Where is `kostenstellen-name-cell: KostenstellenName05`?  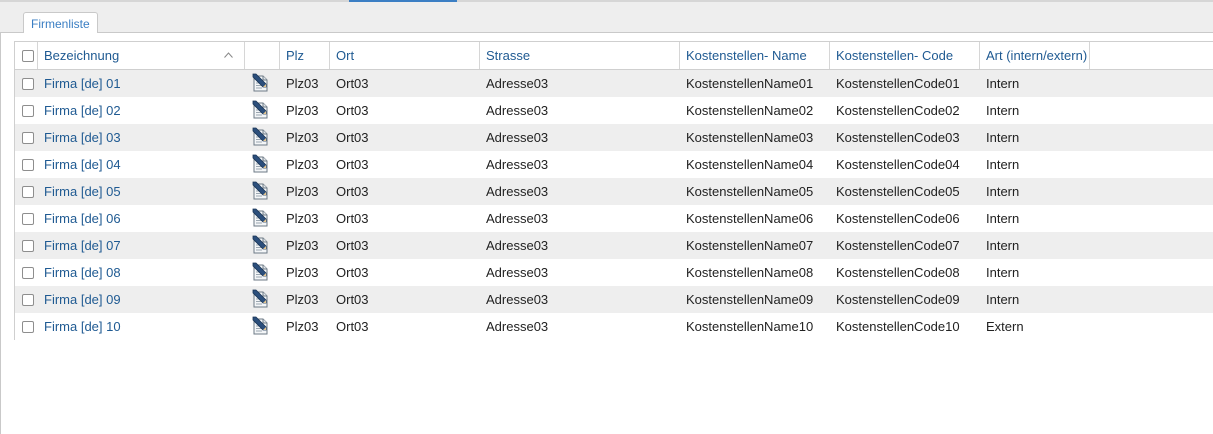 kostenstellen-name-cell: KostenstellenName05 is located at coordinates (750, 191).